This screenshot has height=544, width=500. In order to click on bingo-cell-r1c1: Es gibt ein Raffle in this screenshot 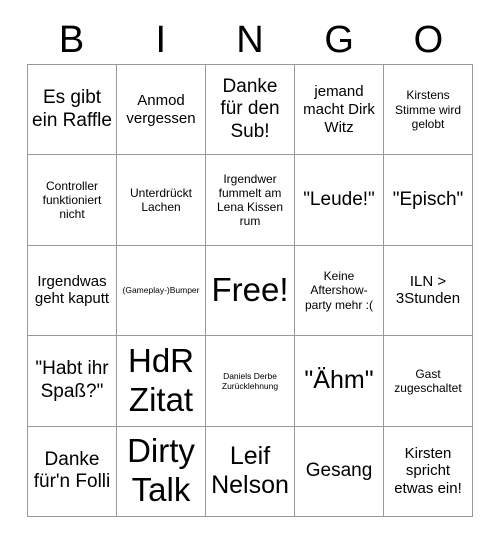, I will do `click(72, 110)`.